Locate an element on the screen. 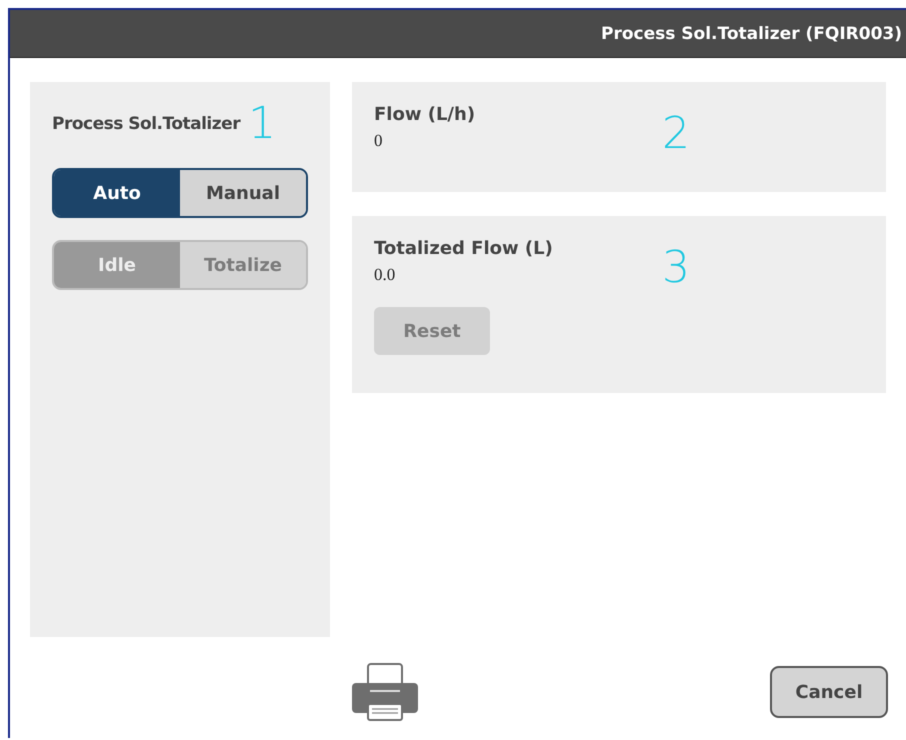  toggle-option: Manual is located at coordinates (243, 193).